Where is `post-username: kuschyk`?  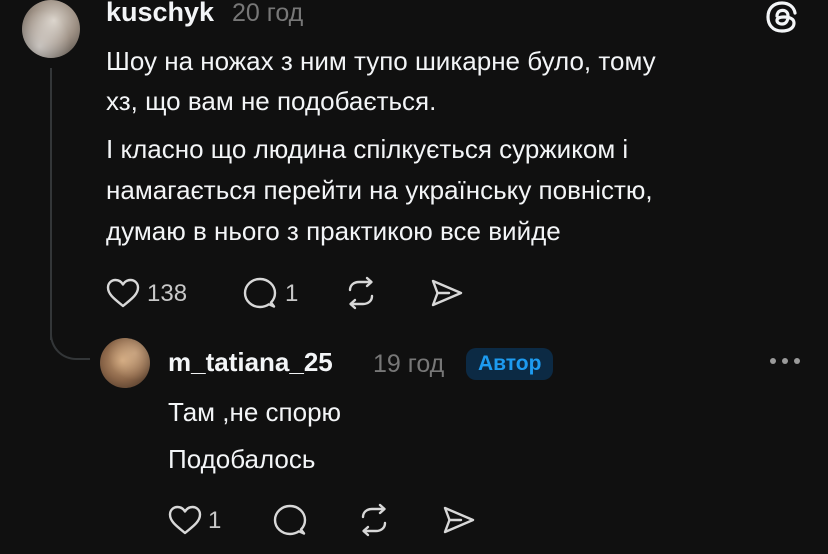
post-username: kuschyk is located at coordinates (160, 14).